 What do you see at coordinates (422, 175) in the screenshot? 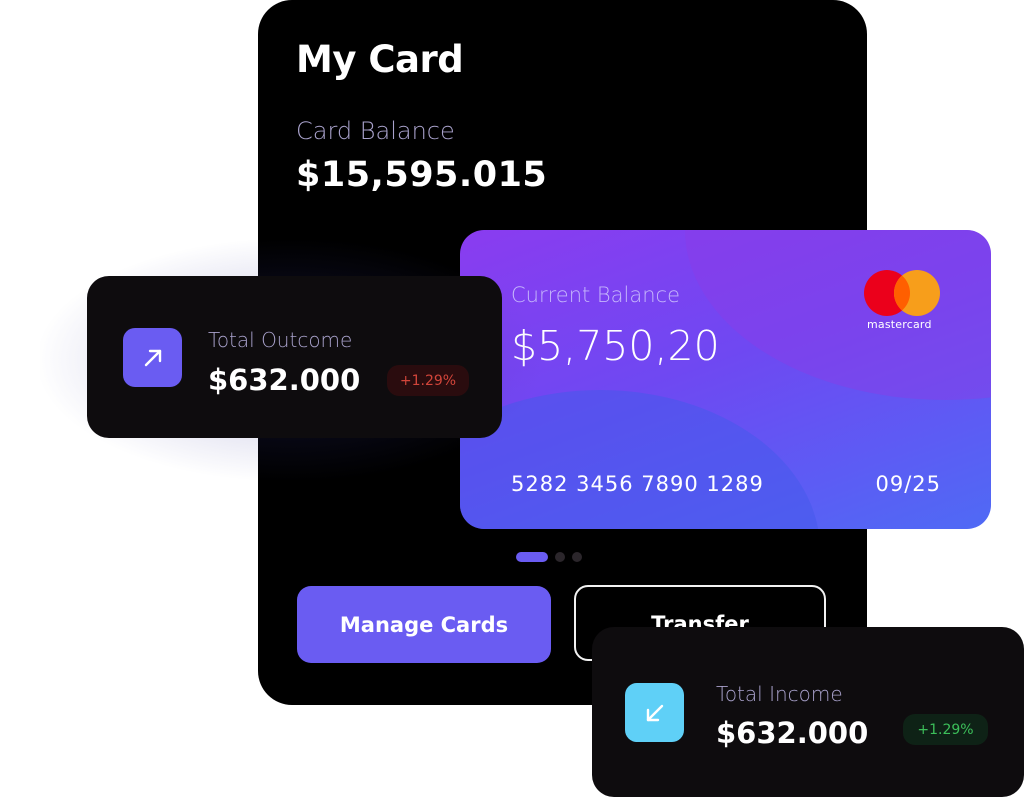
I see `card-balance-value: $15,595.015` at bounding box center [422, 175].